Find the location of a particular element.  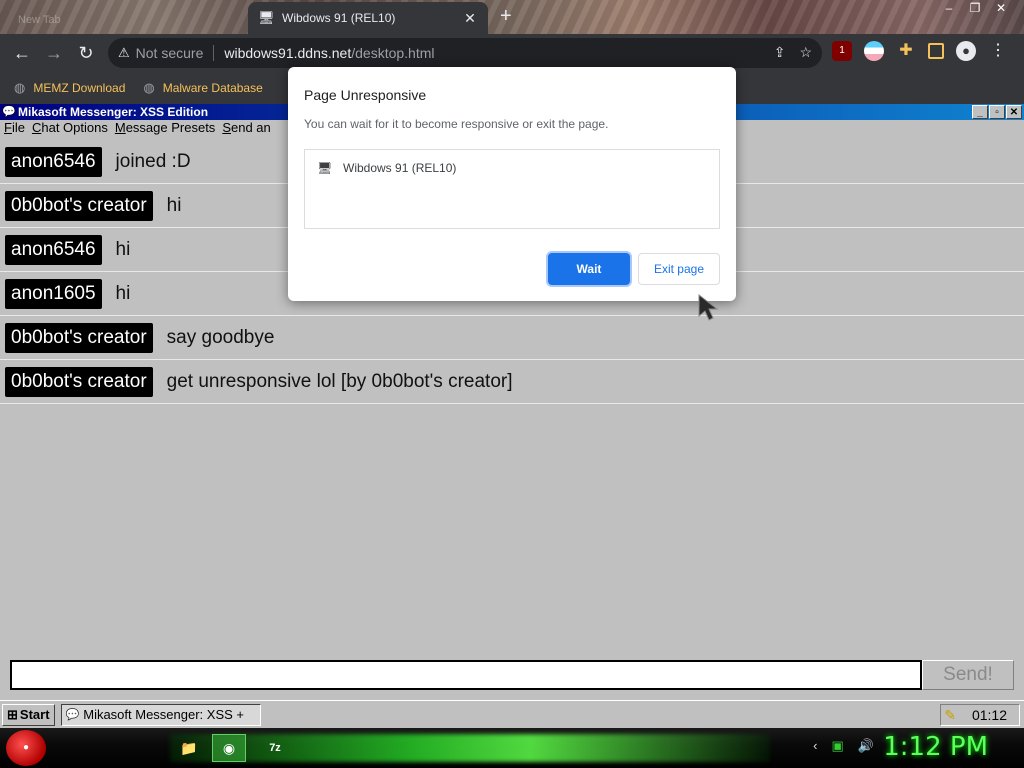

messenger-window-controls: _ ▫ ✕ is located at coordinates (997, 112).